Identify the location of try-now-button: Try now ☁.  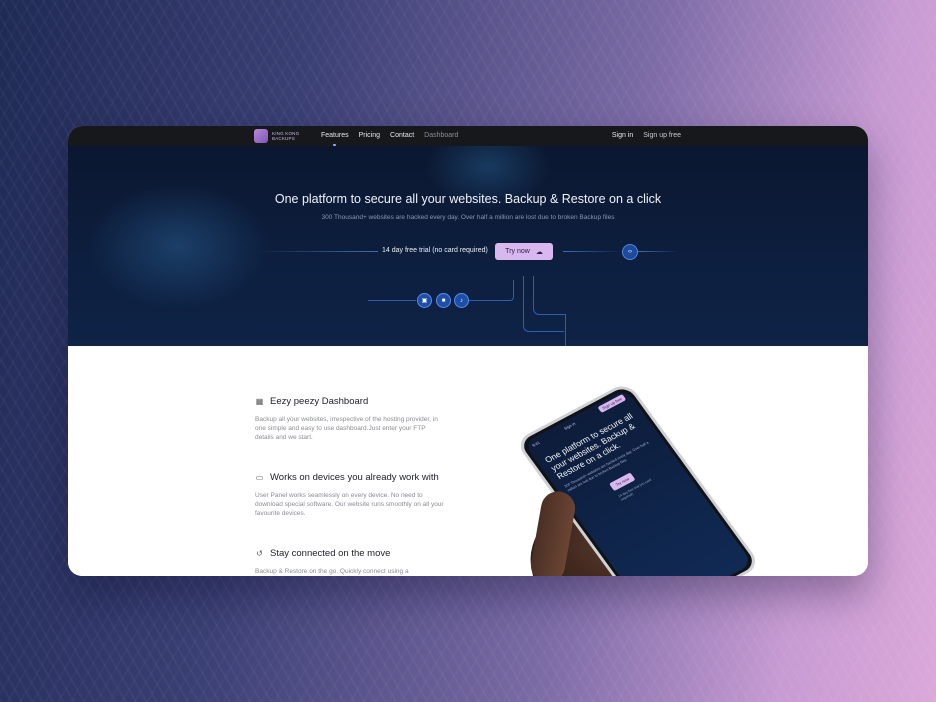
(524, 251).